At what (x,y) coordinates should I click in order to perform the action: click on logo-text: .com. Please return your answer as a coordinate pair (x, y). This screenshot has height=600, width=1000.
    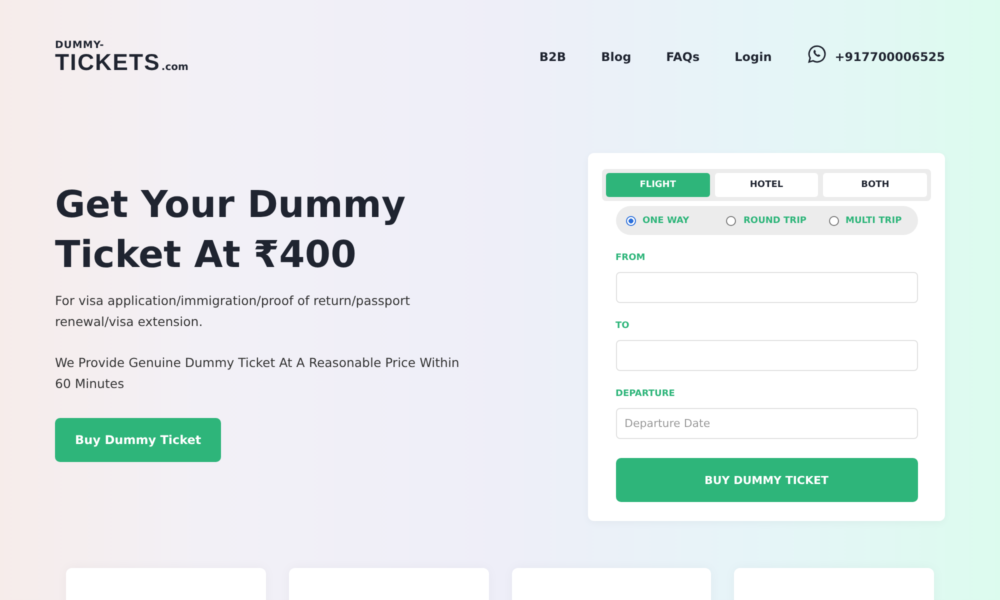
    Looking at the image, I should click on (174, 67).